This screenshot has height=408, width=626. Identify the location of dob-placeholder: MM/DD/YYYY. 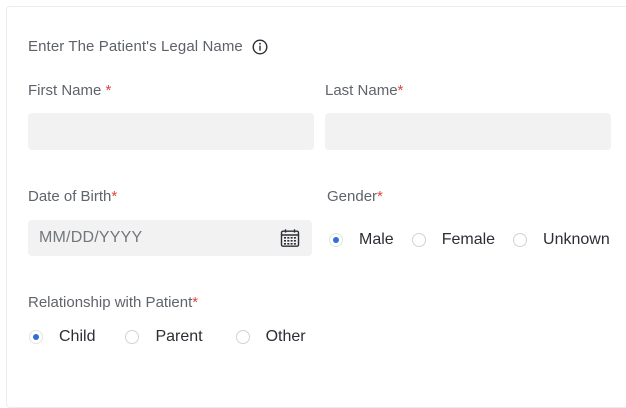
(91, 237).